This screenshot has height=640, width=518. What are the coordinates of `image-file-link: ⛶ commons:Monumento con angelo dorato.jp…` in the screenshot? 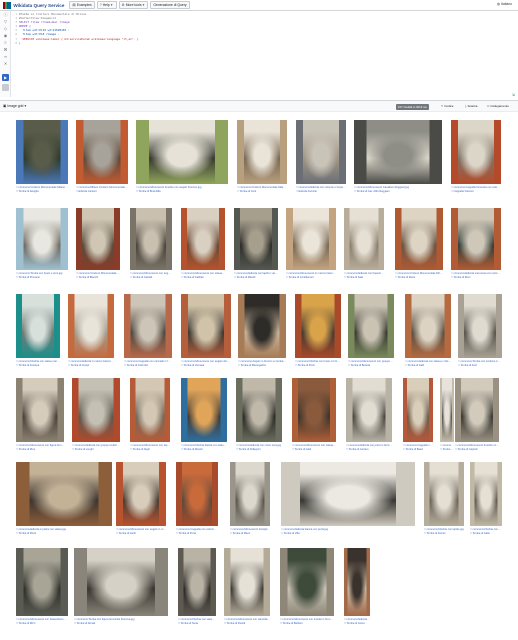 It's located at (206, 361).